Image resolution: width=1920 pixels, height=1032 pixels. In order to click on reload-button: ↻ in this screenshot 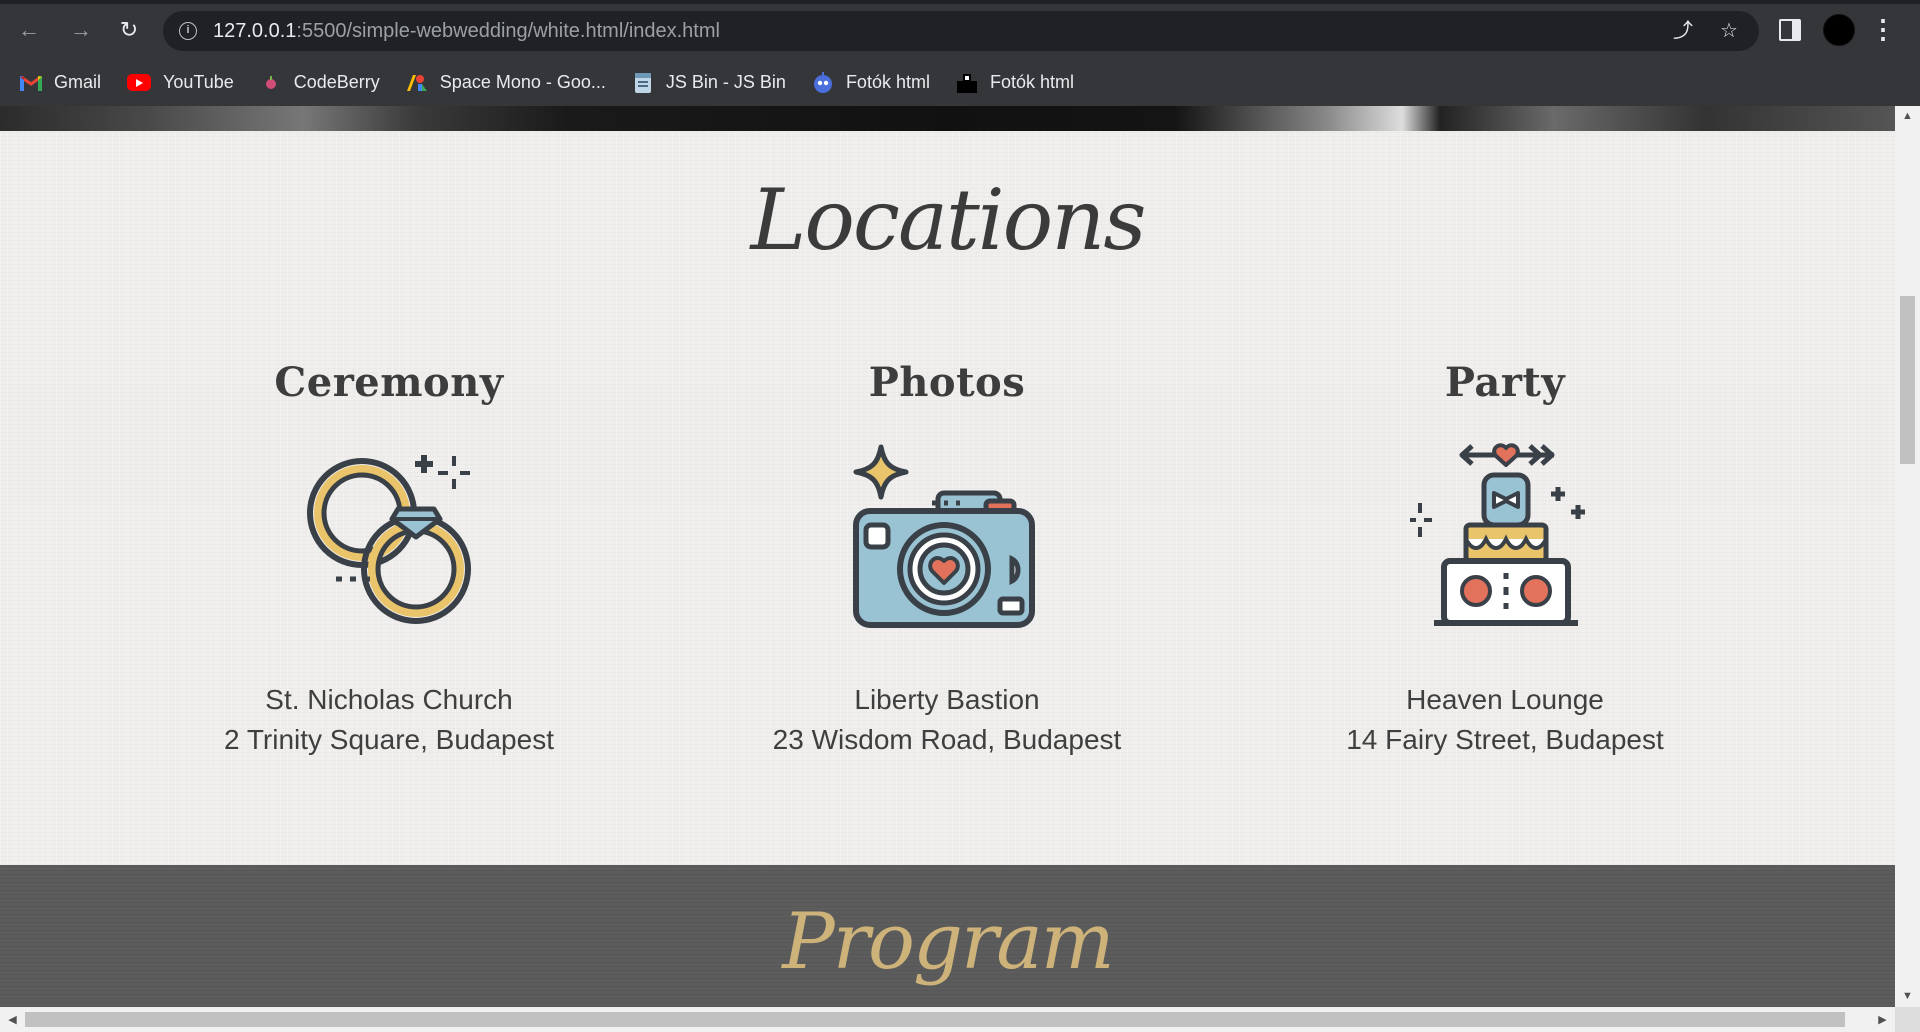, I will do `click(129, 30)`.